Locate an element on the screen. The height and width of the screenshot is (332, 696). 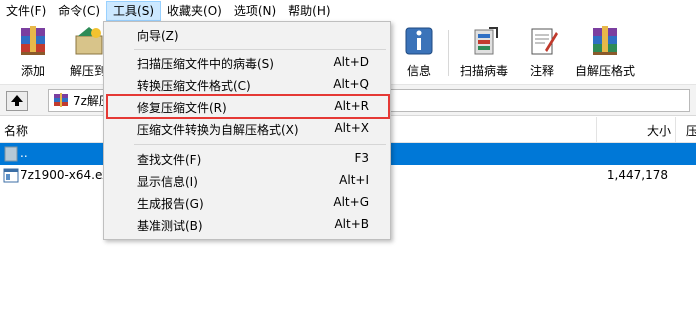
menu-item-show-info: 显示信息(I) Alt+I is located at coordinates (247, 181).